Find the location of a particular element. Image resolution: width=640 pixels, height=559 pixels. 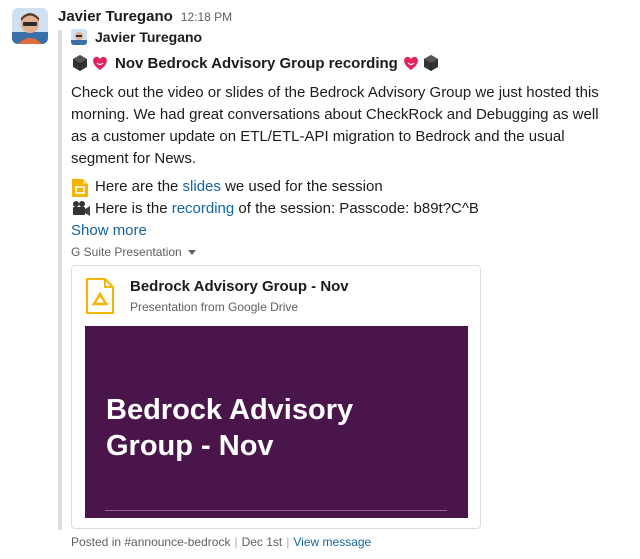

shared-title-line: Nov Bedrock Advisory Group recording is located at coordinates (351, 63).